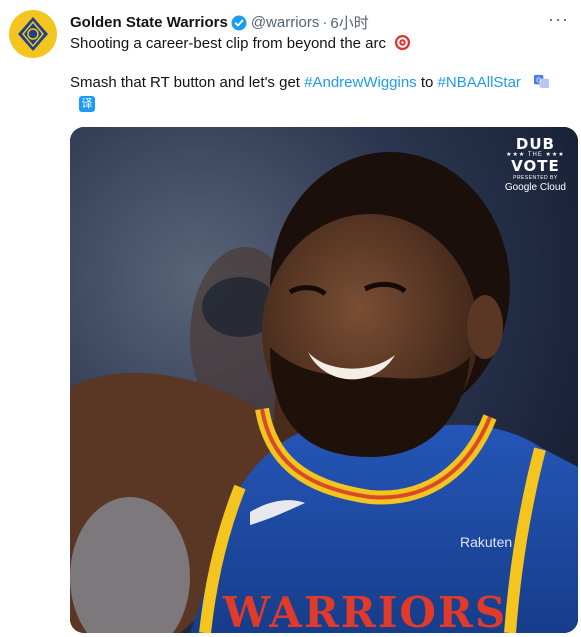 This screenshot has width=581, height=637. Describe the element at coordinates (149, 22) in the screenshot. I see `author-name: Golden State Warriors` at that location.